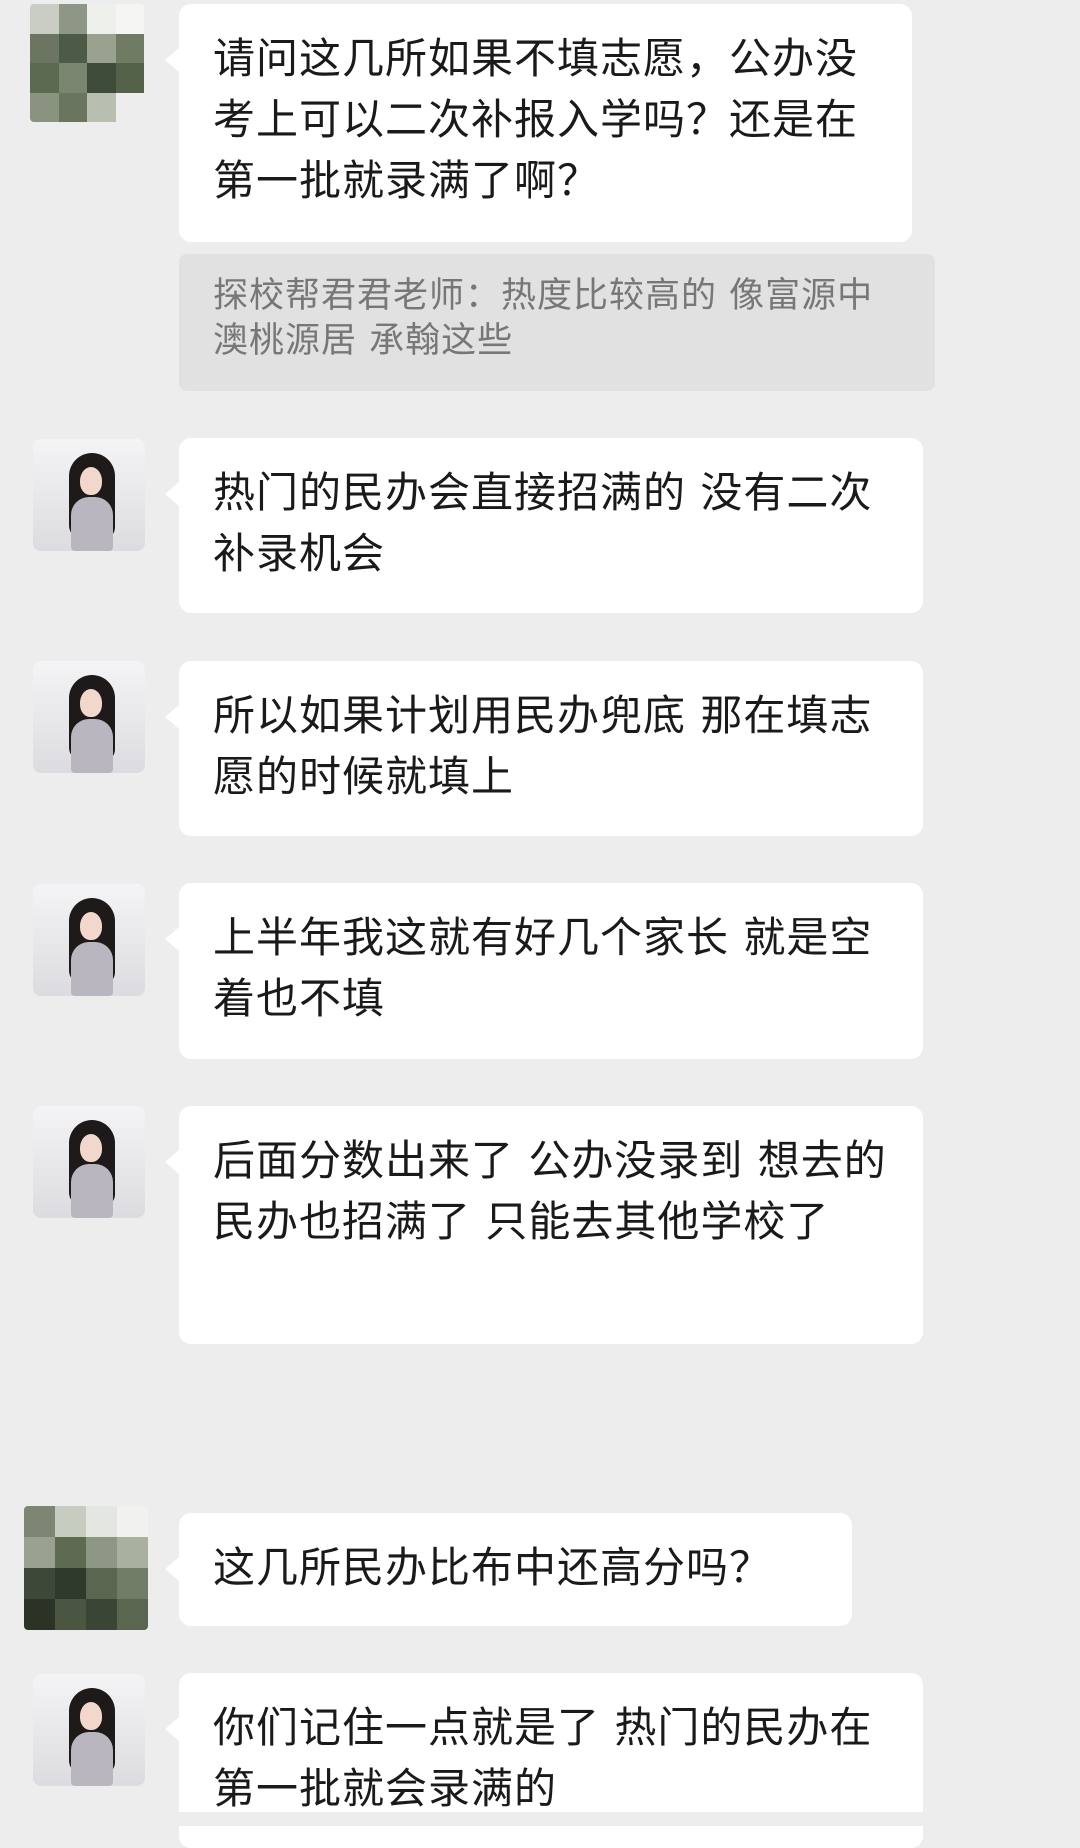  I want to click on message-bubble: 热门的民办会直接招满的 没有二次补录机会, so click(544, 525).